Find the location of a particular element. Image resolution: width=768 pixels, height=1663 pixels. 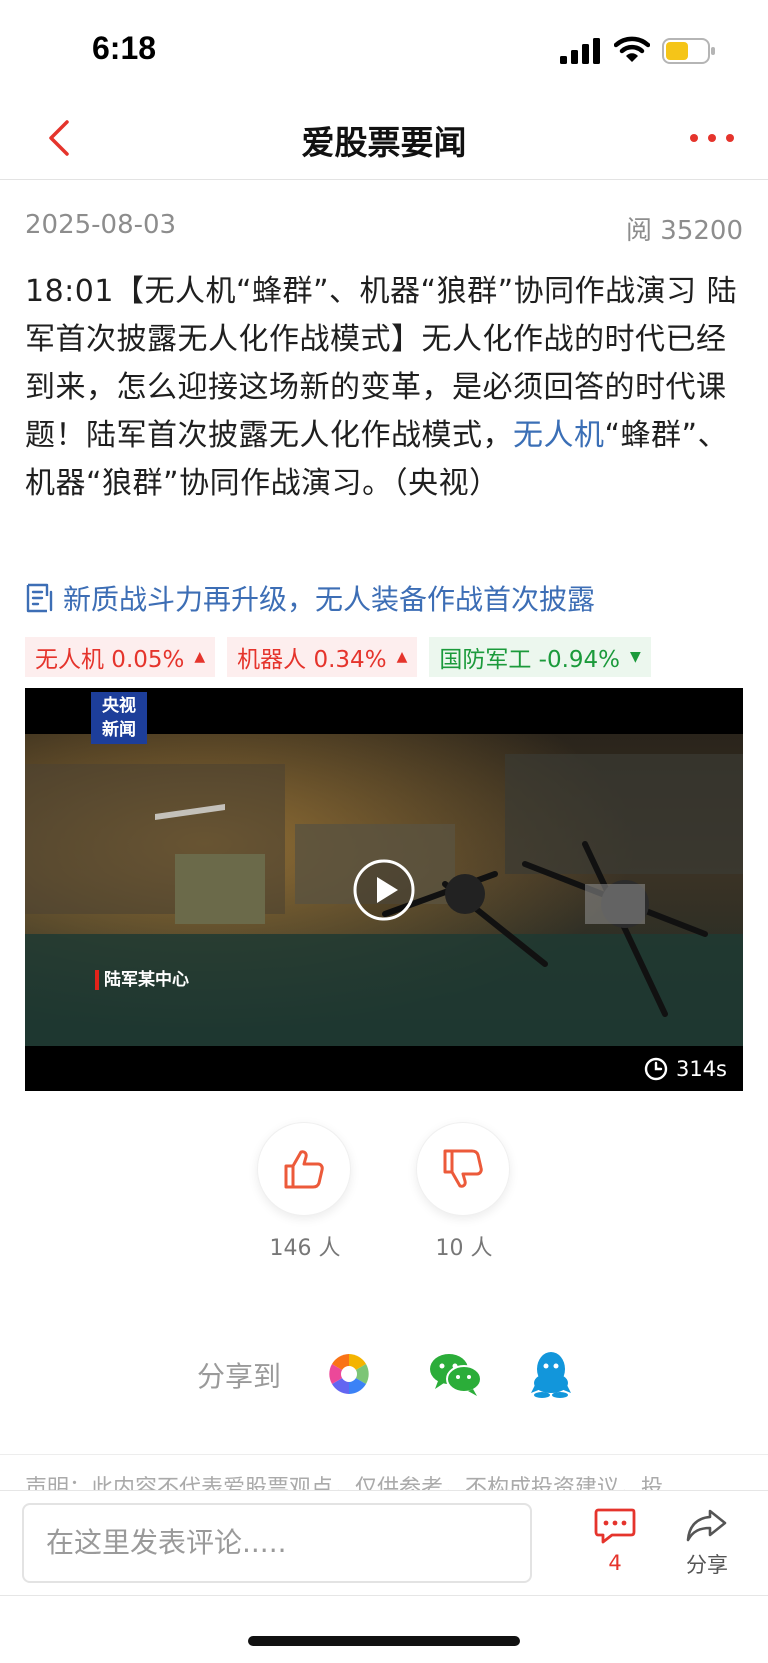

bottom-bar: 在这里发表评论..... 4 分享 is located at coordinates (384, 1576).